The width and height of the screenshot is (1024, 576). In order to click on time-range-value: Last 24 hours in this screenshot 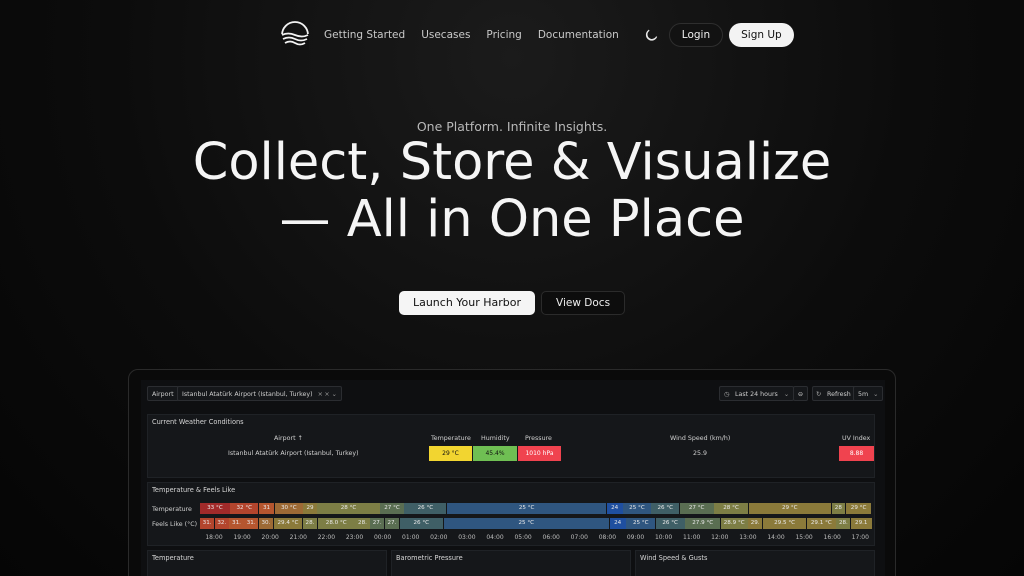, I will do `click(756, 394)`.